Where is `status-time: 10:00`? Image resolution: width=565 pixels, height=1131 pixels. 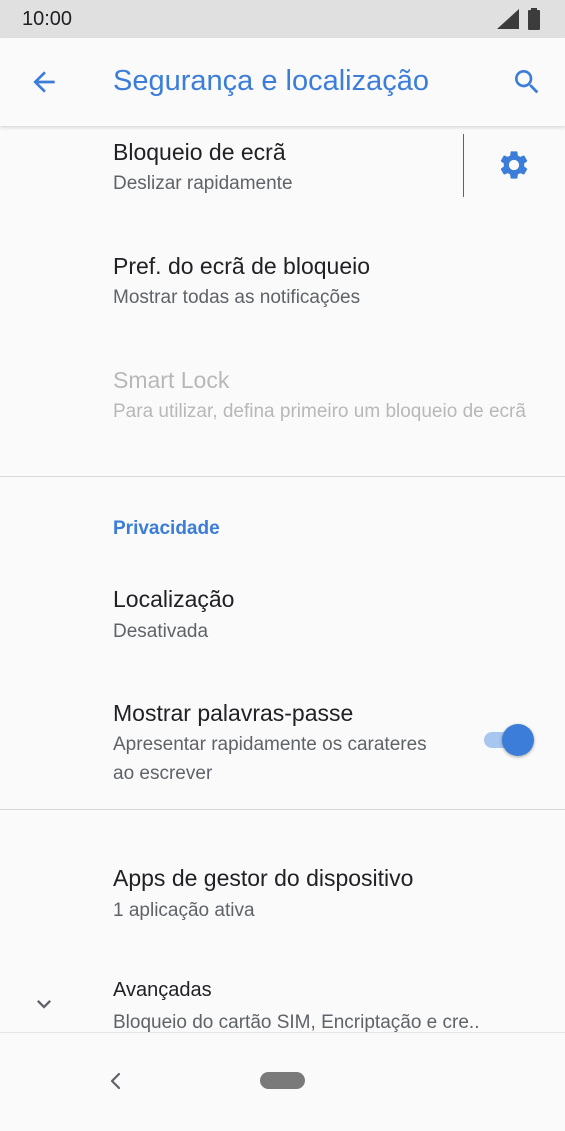 status-time: 10:00 is located at coordinates (47, 19).